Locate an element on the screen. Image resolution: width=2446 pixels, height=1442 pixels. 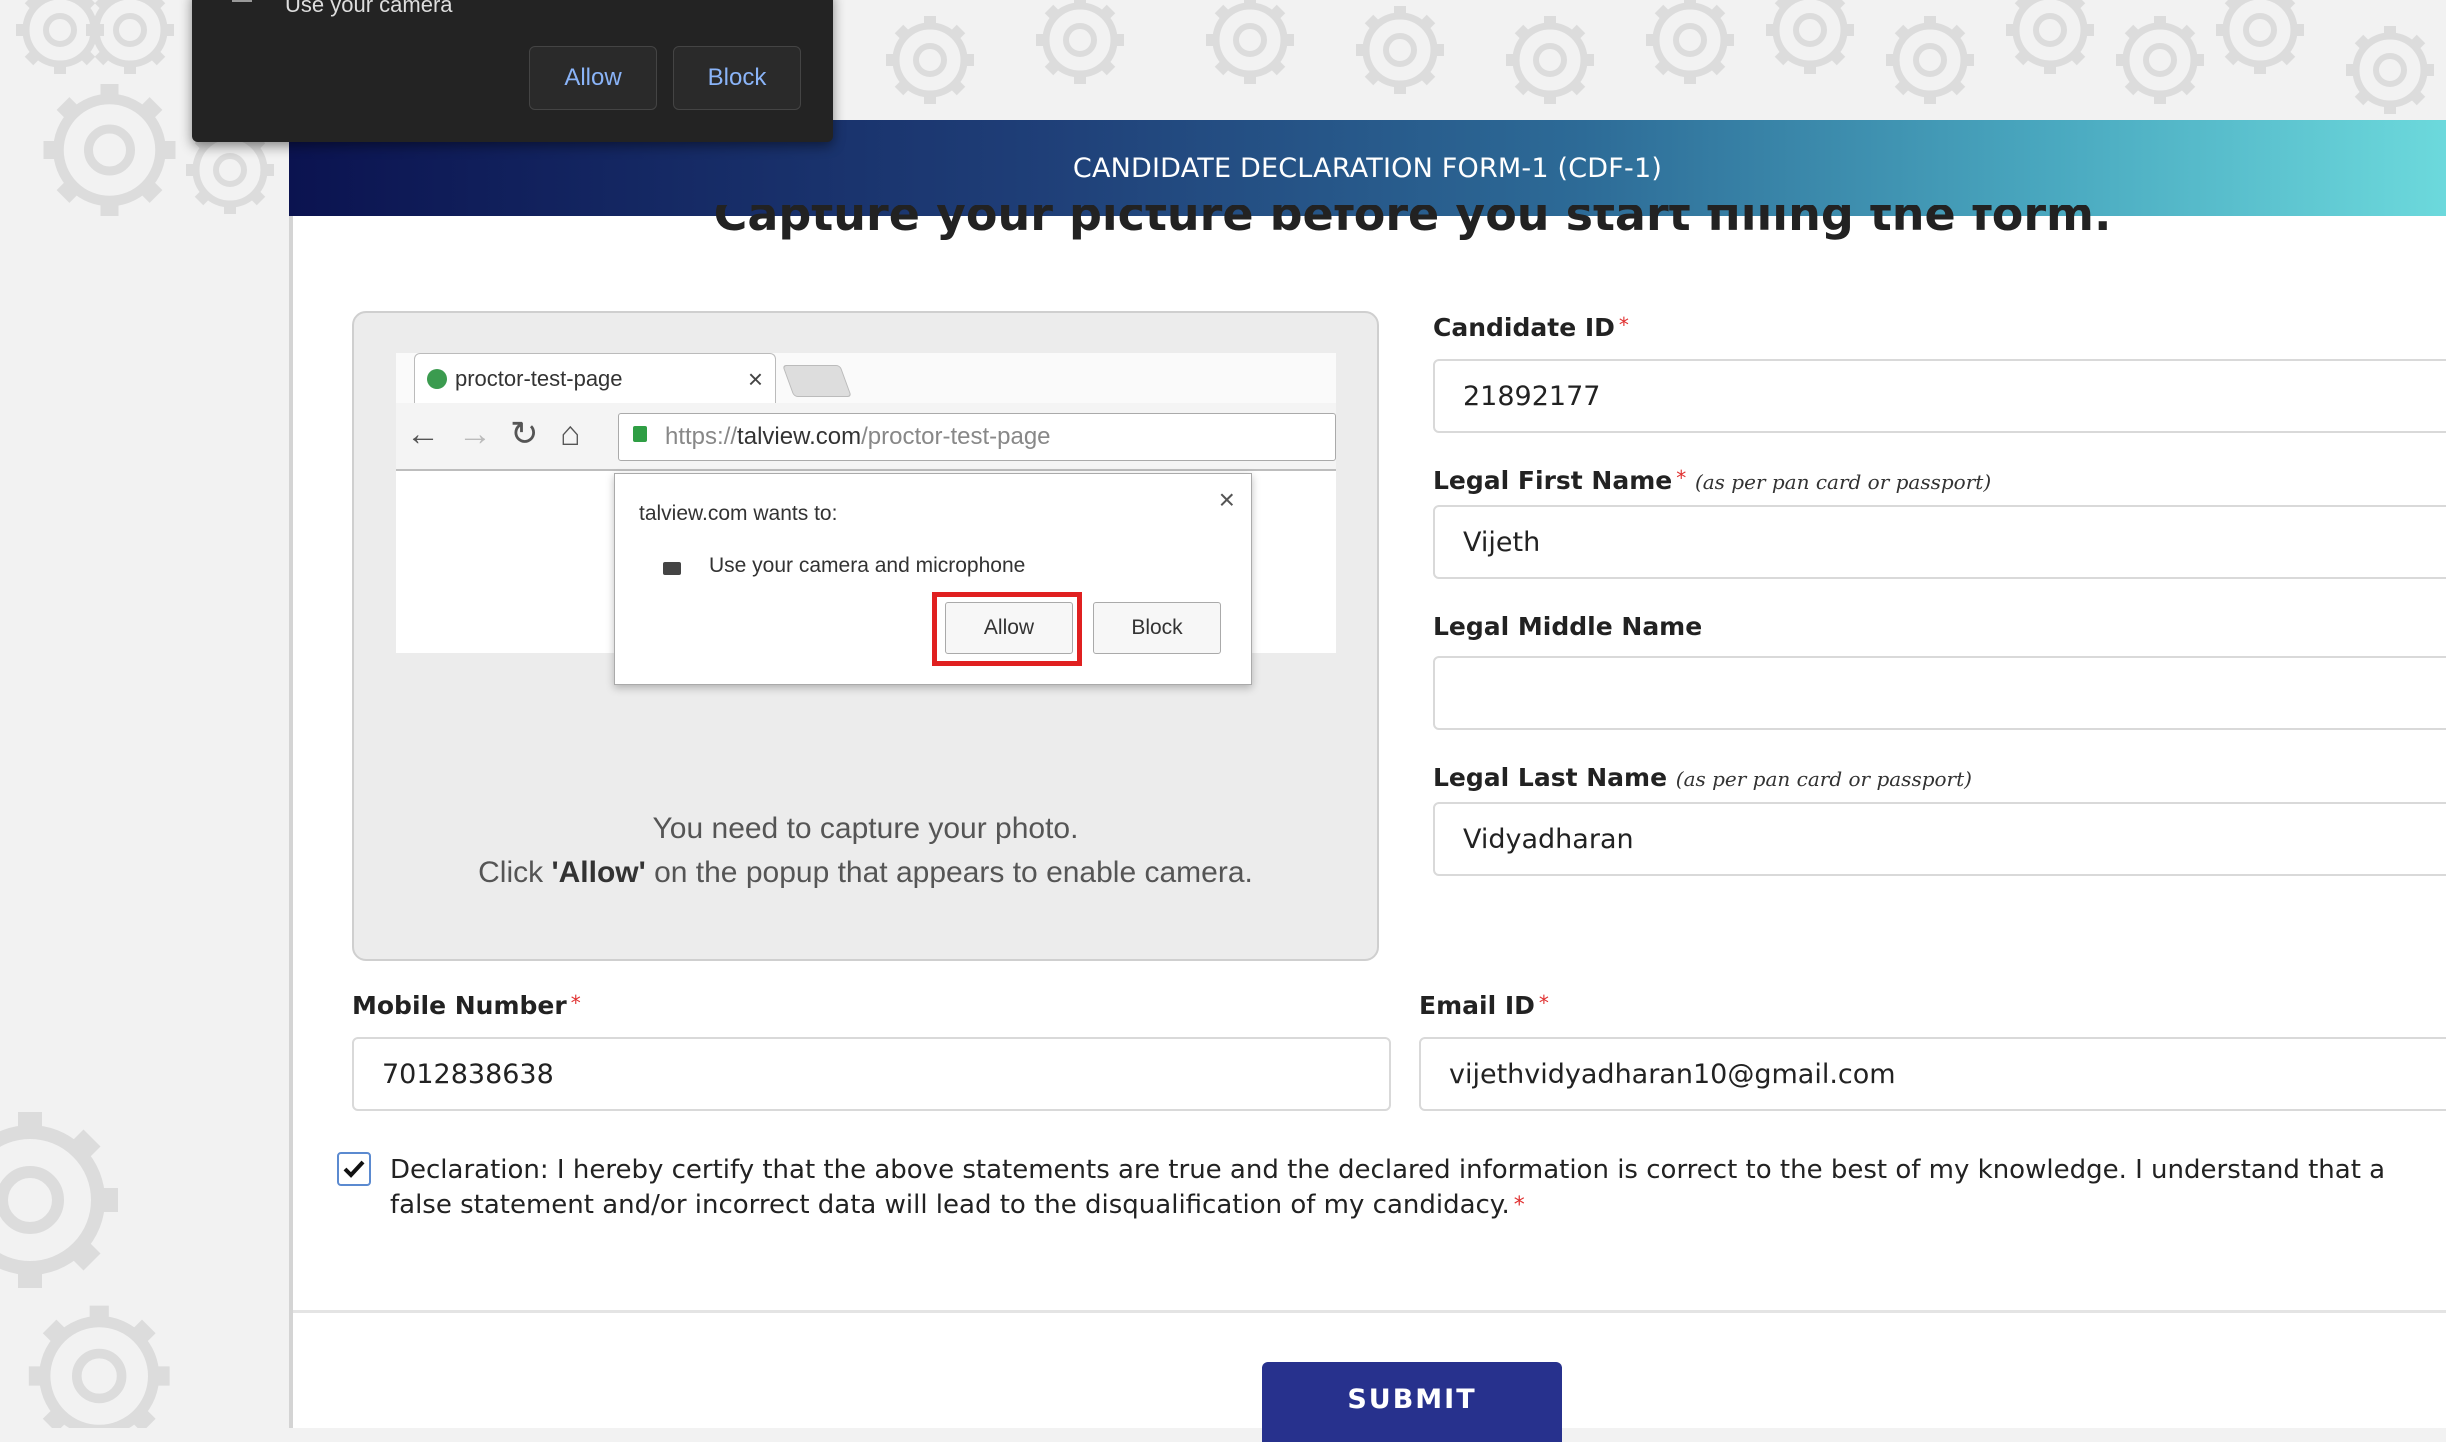
middle-name-label: Legal Middle Name is located at coordinates (1568, 626).